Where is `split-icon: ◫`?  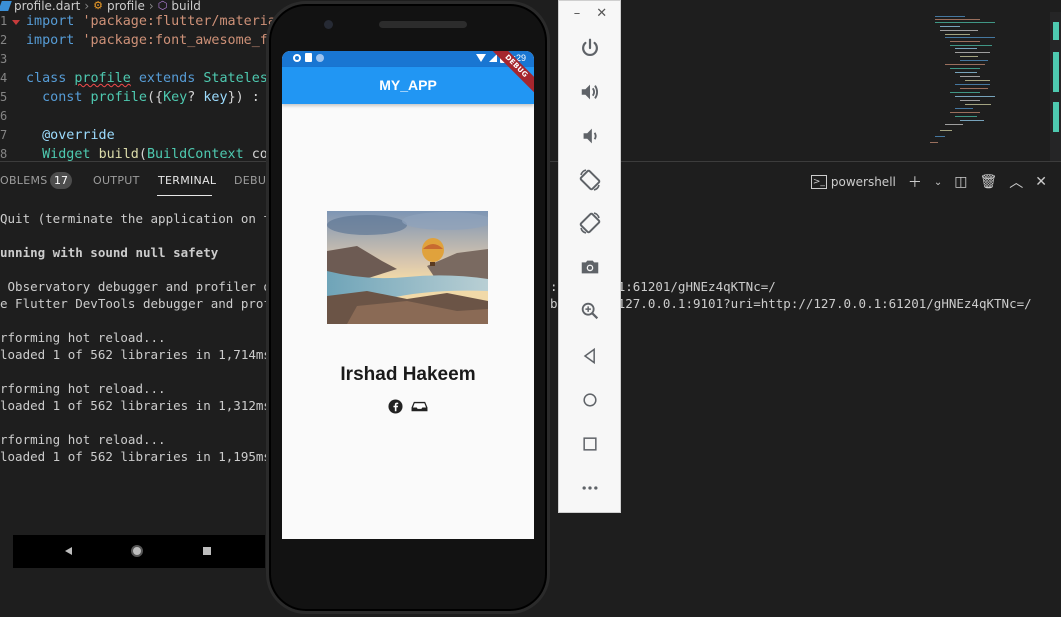
split-icon: ◫ is located at coordinates (960, 182).